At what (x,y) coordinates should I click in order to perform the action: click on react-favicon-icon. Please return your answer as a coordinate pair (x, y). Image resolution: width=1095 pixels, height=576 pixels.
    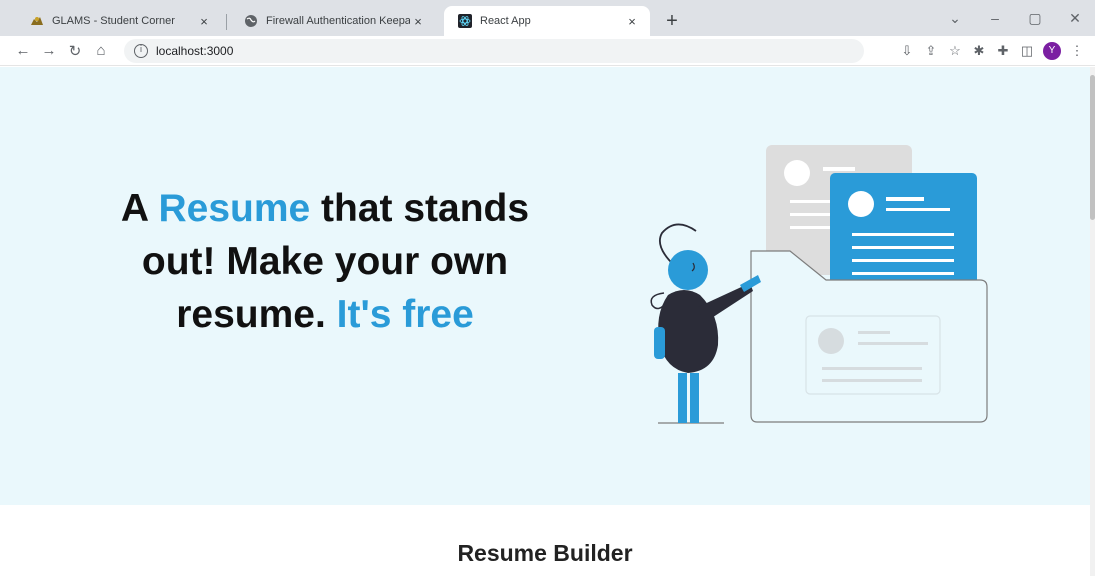
    Looking at the image, I should click on (465, 21).